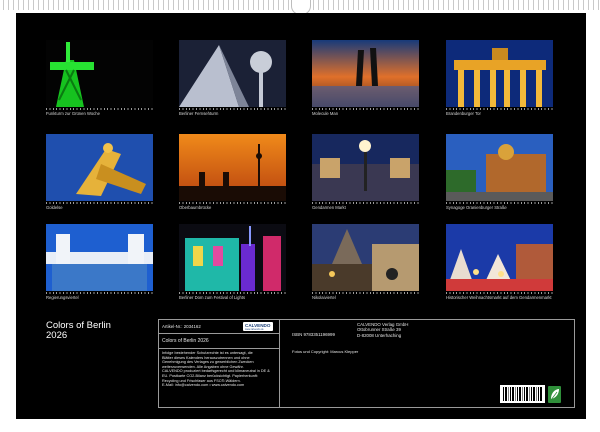 The image size is (600, 432). I want to click on month-caption-10: Berliner Dom zum Festival of Lights, so click(212, 297).